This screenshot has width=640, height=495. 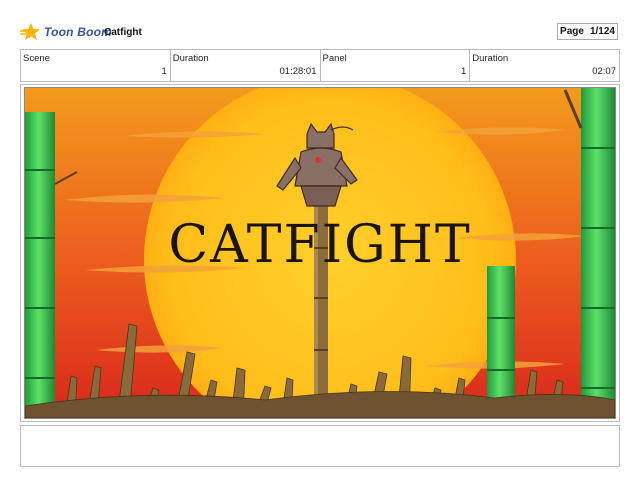 What do you see at coordinates (30, 31) in the screenshot?
I see `star-logo-icon` at bounding box center [30, 31].